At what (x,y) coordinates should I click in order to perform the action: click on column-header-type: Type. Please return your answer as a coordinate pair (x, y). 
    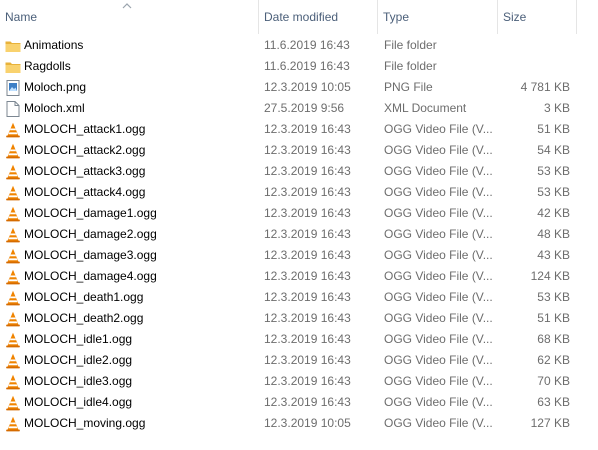
    Looking at the image, I should click on (437, 17).